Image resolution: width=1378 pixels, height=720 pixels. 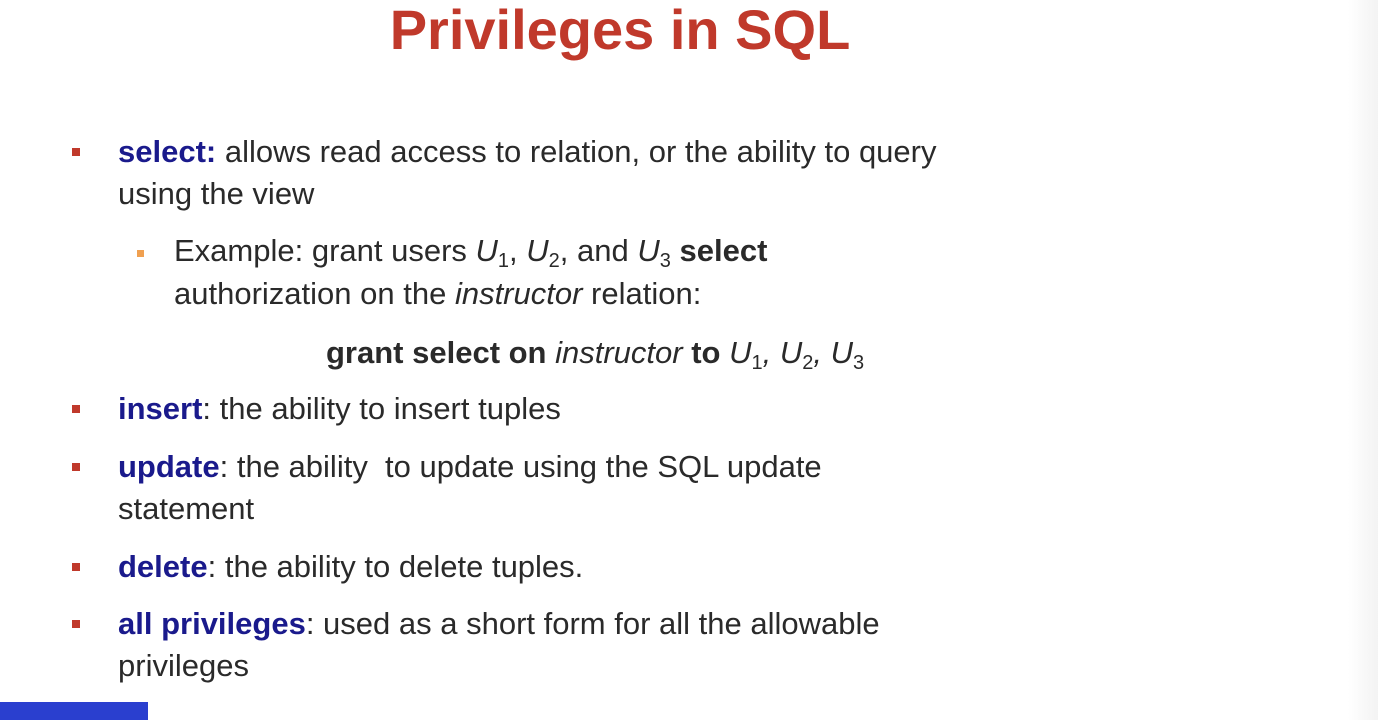 I want to click on bullet-select-line2: using the view, so click(x=216, y=193).